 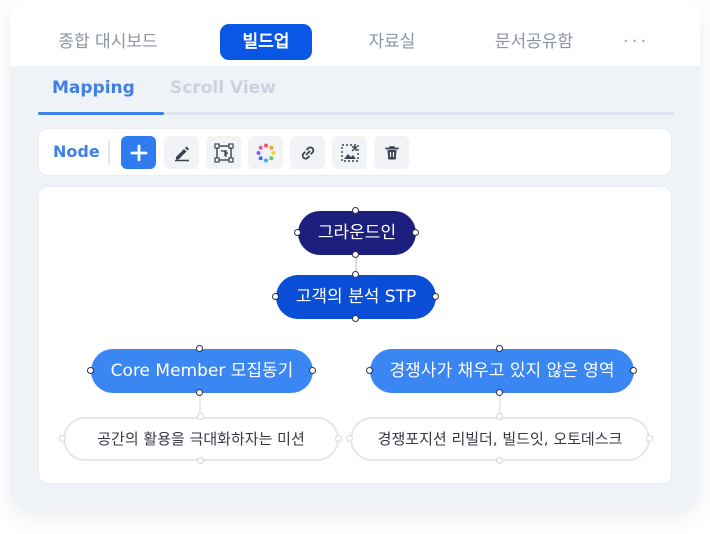 I want to click on text-frame-icon, so click(x=223, y=152).